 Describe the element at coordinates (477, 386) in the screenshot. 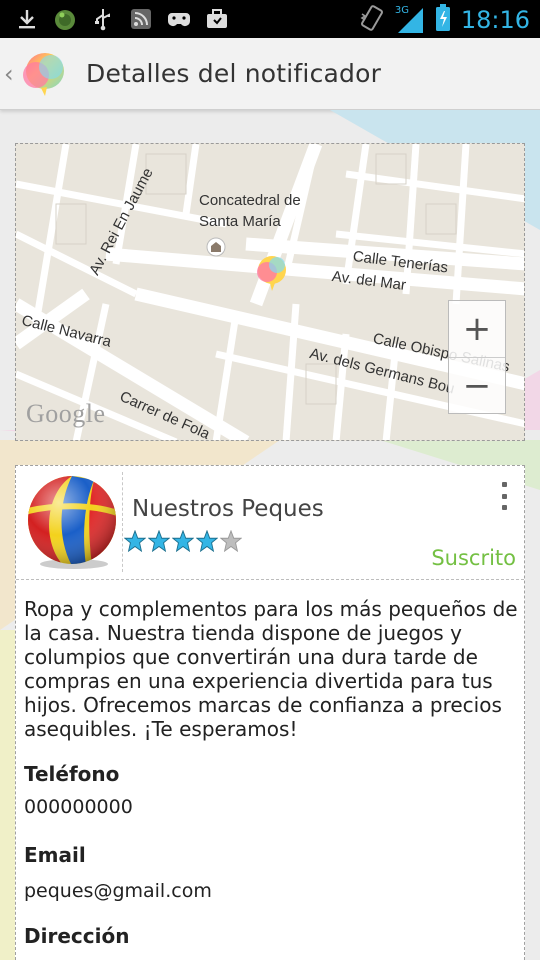

I see `zoom-out-button: −` at that location.